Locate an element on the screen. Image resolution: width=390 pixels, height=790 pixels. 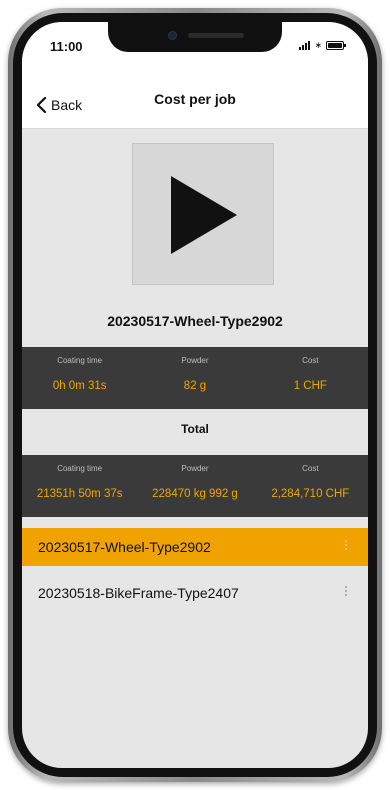
stat-value: 0h 0m 31s is located at coordinates (79, 386).